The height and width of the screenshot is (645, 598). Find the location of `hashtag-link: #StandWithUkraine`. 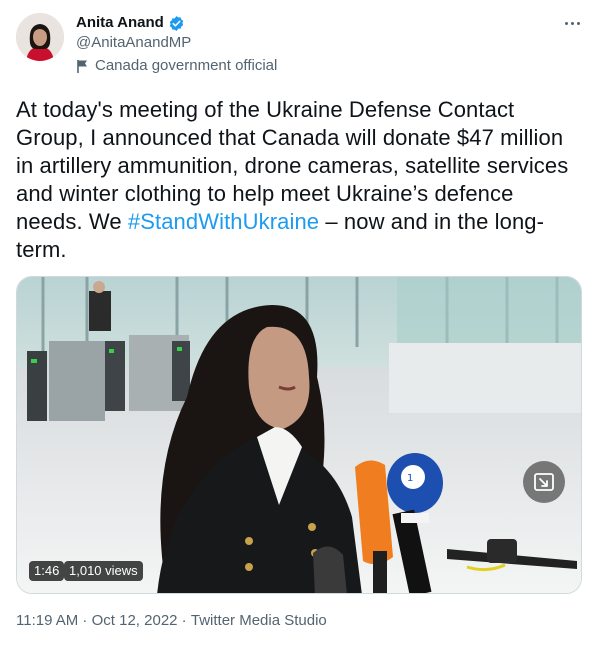

hashtag-link: #StandWithUkraine is located at coordinates (223, 221).